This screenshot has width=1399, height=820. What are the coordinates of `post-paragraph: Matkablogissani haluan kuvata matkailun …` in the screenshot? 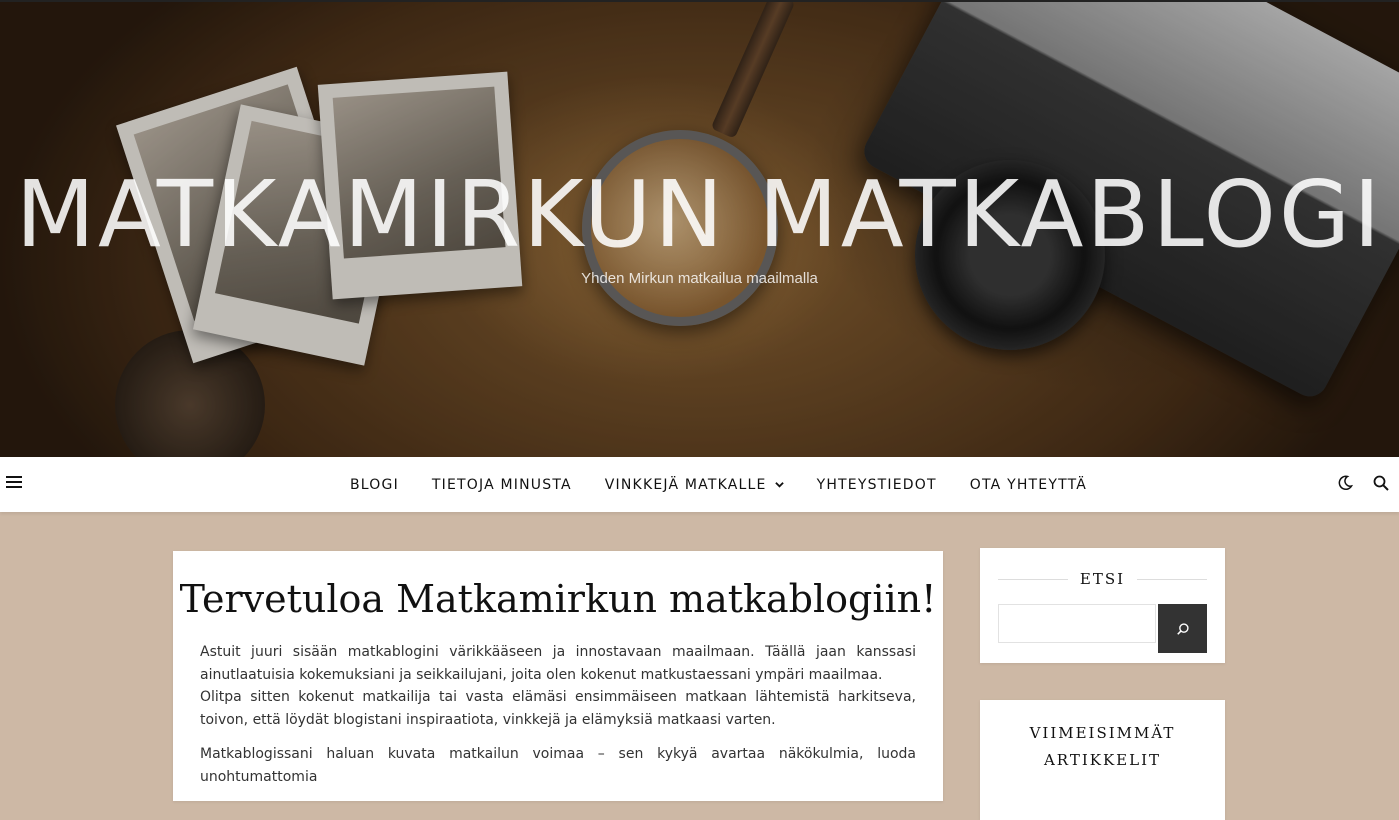 It's located at (558, 765).